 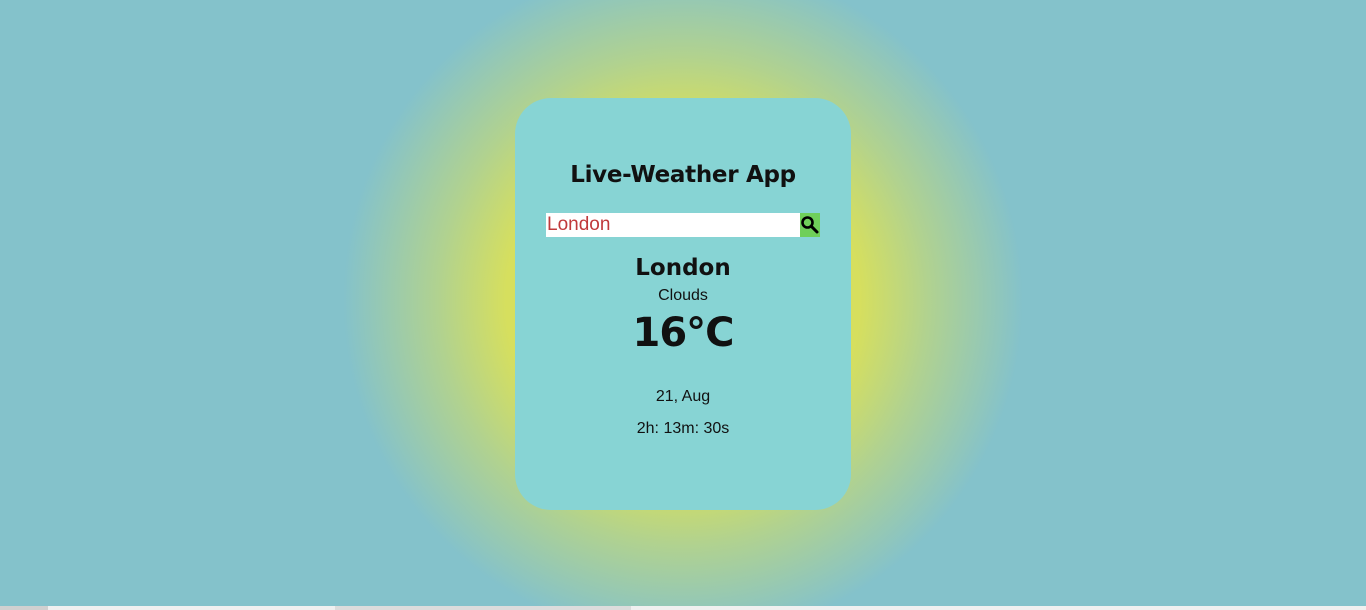 What do you see at coordinates (683, 295) in the screenshot?
I see `weather-condition: Clouds` at bounding box center [683, 295].